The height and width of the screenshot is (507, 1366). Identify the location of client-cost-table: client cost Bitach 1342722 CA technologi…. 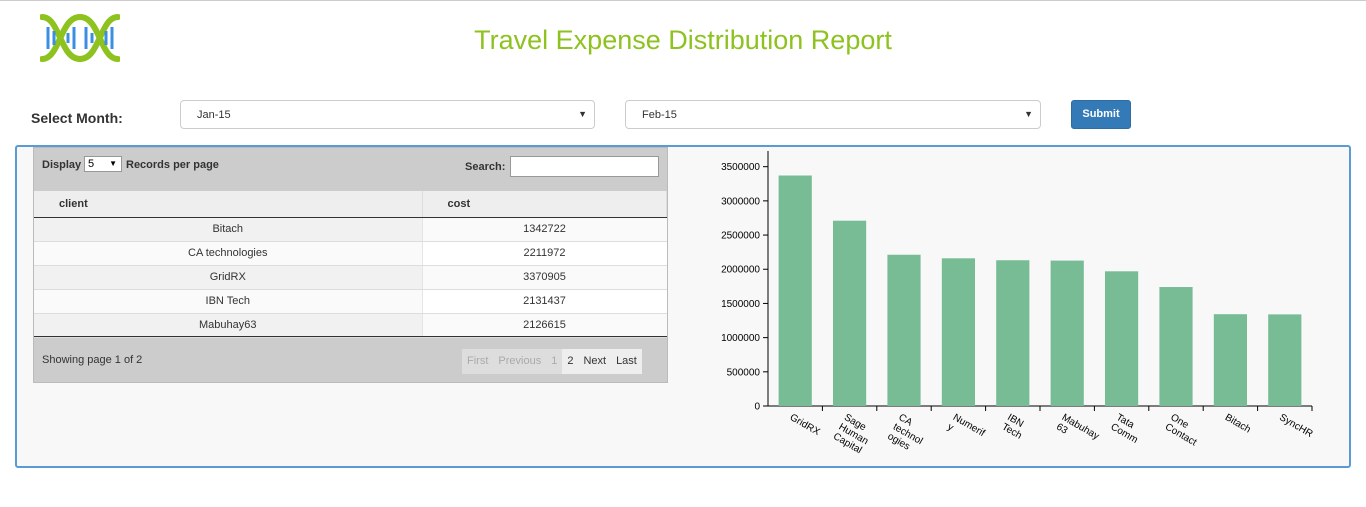
(350, 264).